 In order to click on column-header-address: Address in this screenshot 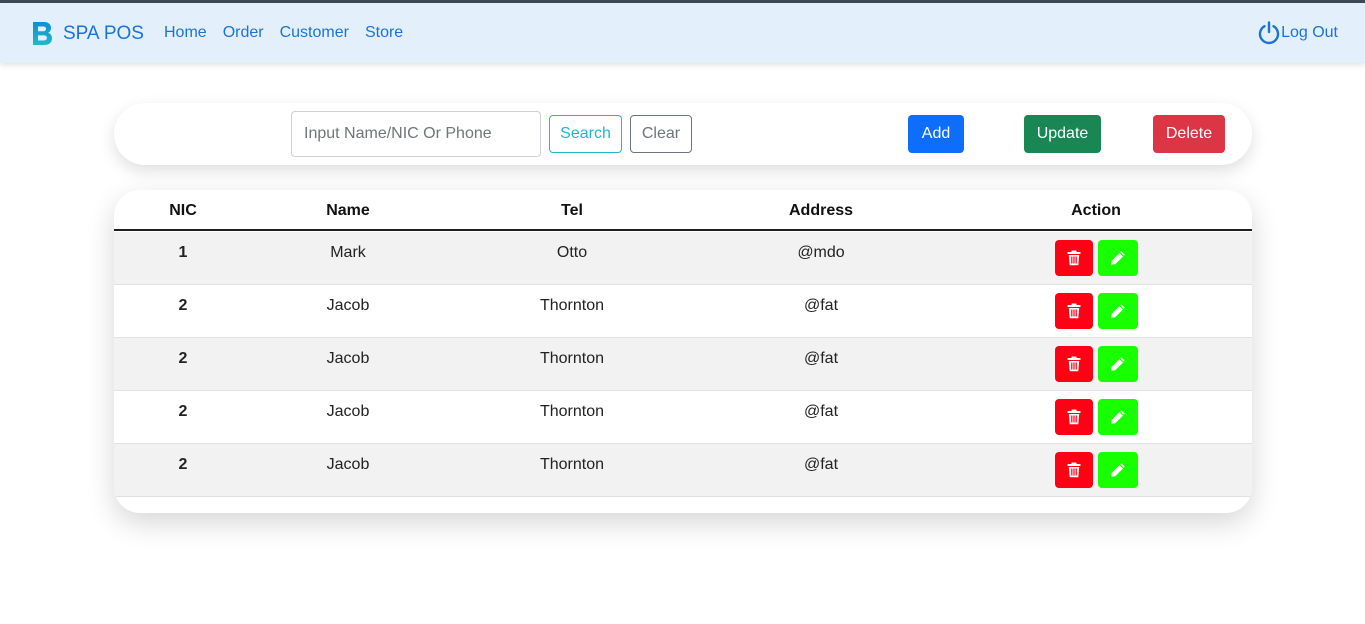, I will do `click(821, 210)`.